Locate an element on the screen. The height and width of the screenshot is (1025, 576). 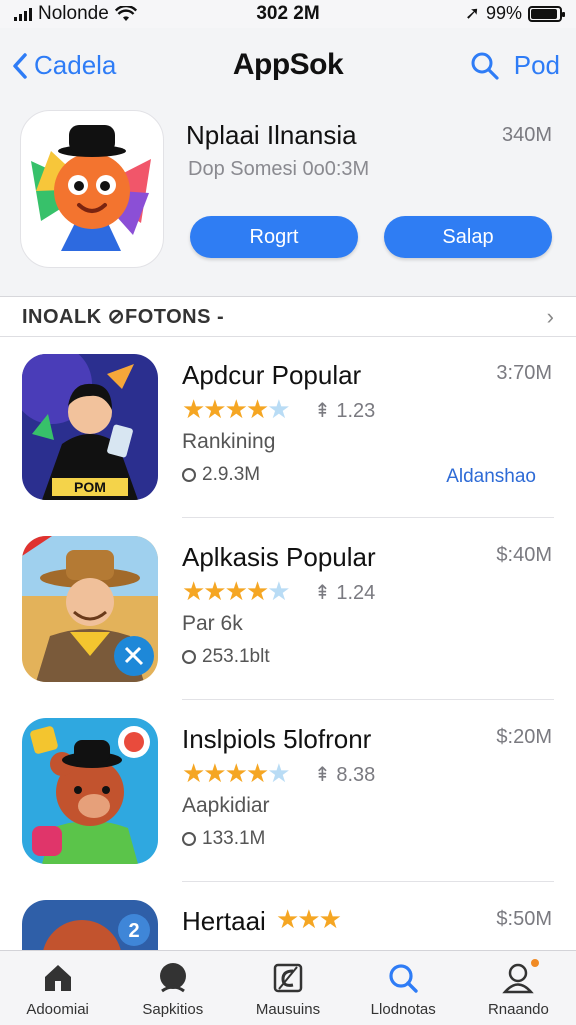
location-icon: ➚ is located at coordinates (472, 13).